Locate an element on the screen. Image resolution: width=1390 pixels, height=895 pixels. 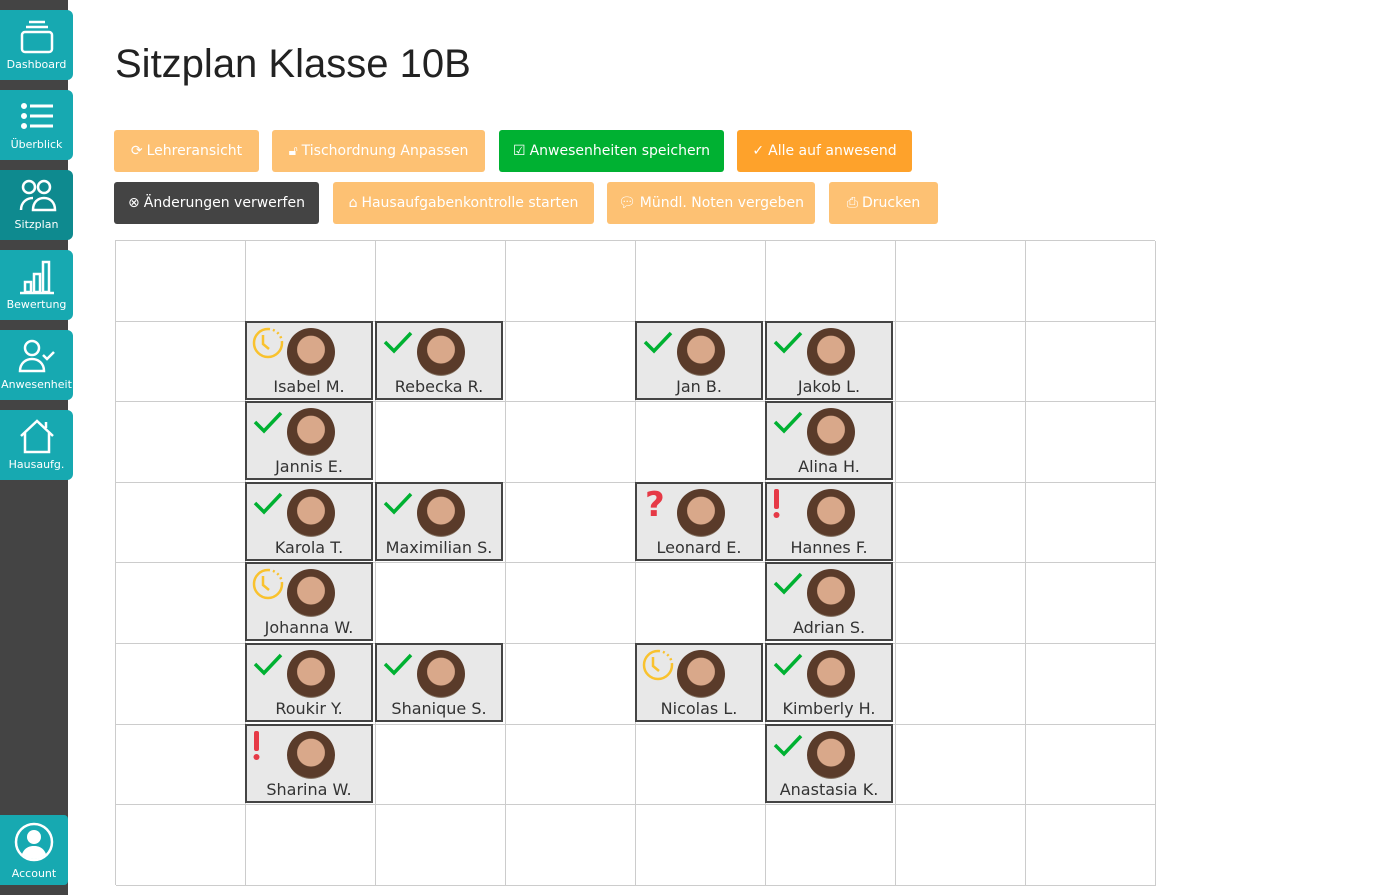
student-seat: Johanna W. is located at coordinates (309, 602).